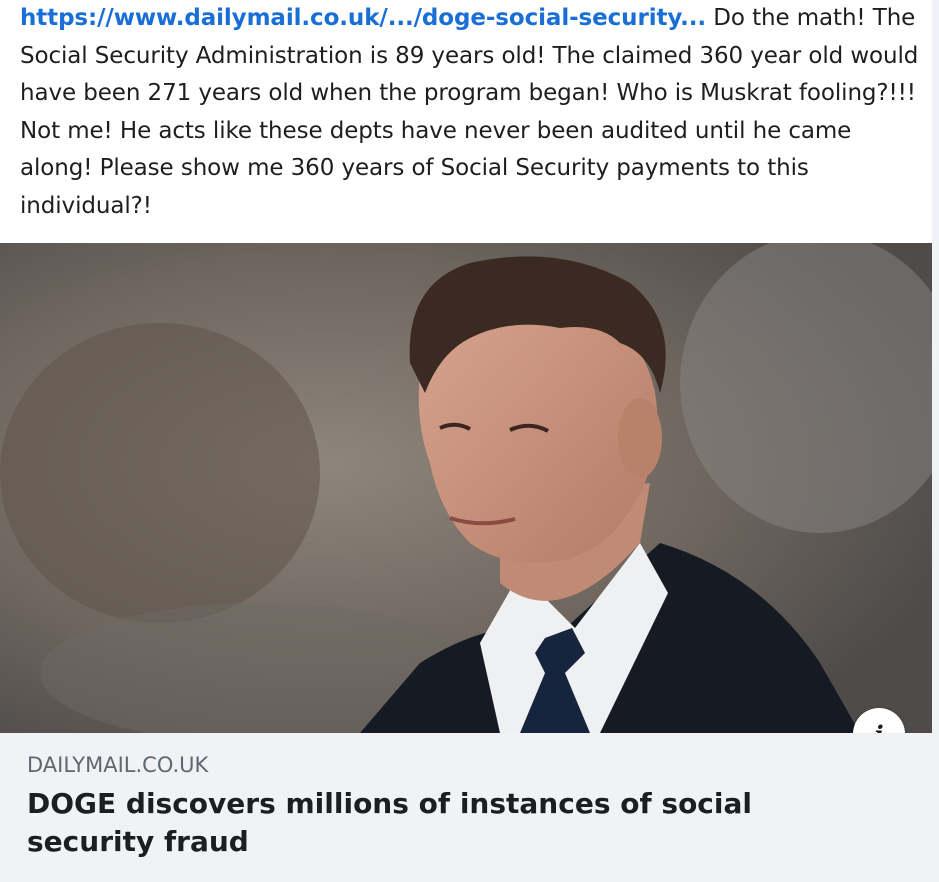 The image size is (939, 882). I want to click on feed-background-edge, so click(935, 441).